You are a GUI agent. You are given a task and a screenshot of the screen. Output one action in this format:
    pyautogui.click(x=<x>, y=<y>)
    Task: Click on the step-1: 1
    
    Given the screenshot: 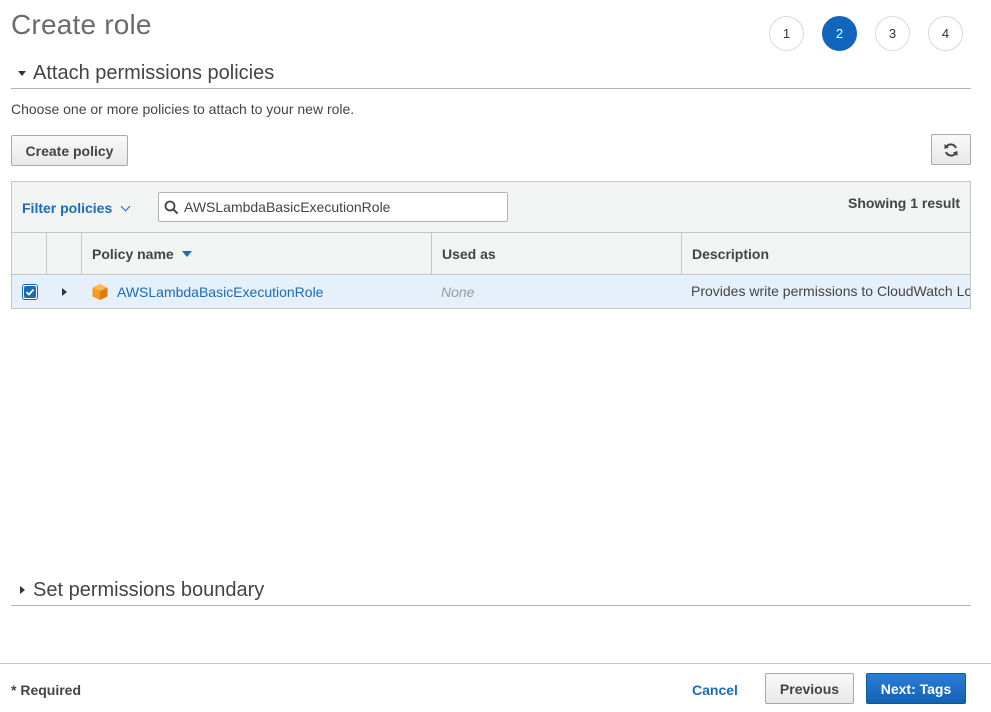 What is the action you would take?
    pyautogui.click(x=786, y=33)
    